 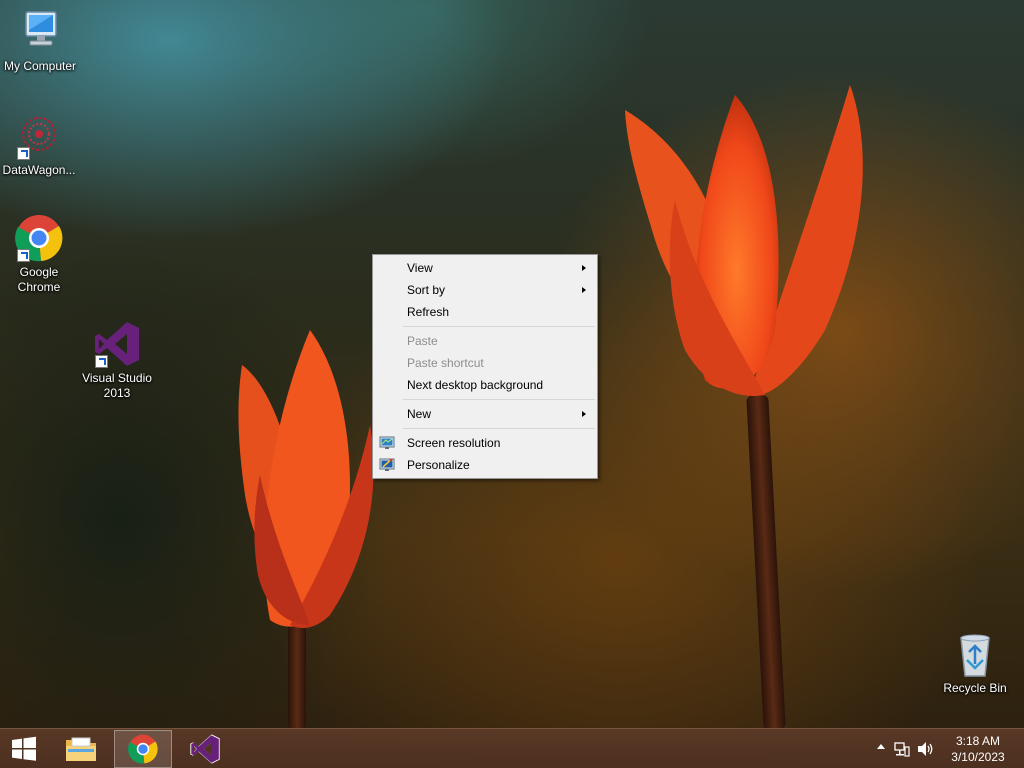 What do you see at coordinates (40, 66) in the screenshot?
I see `desktop-icon-label: My Computer` at bounding box center [40, 66].